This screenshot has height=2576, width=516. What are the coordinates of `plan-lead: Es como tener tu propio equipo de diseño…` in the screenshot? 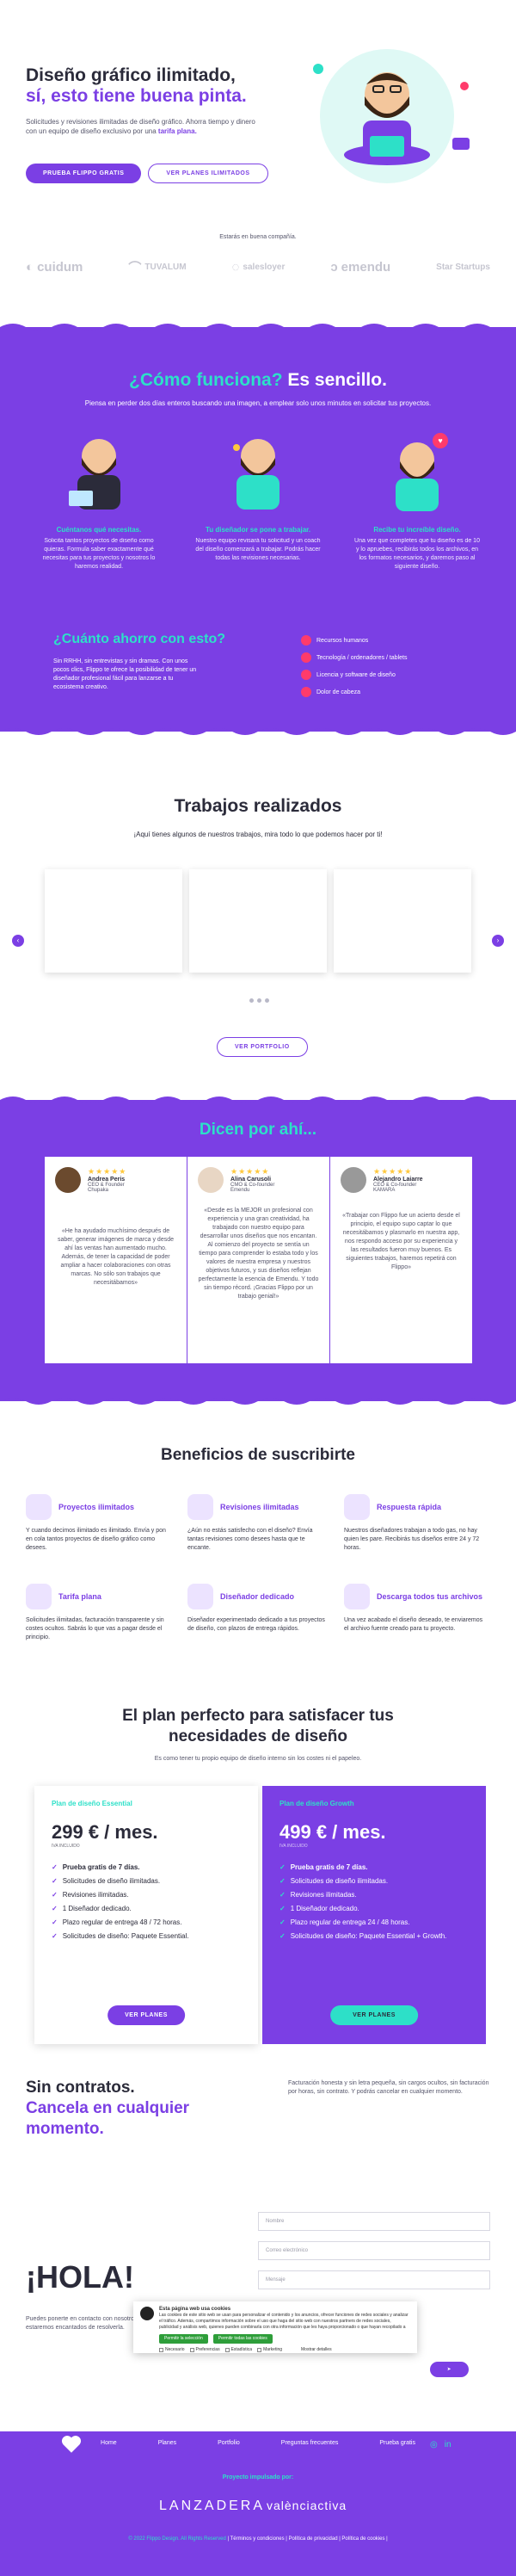 It's located at (258, 1759).